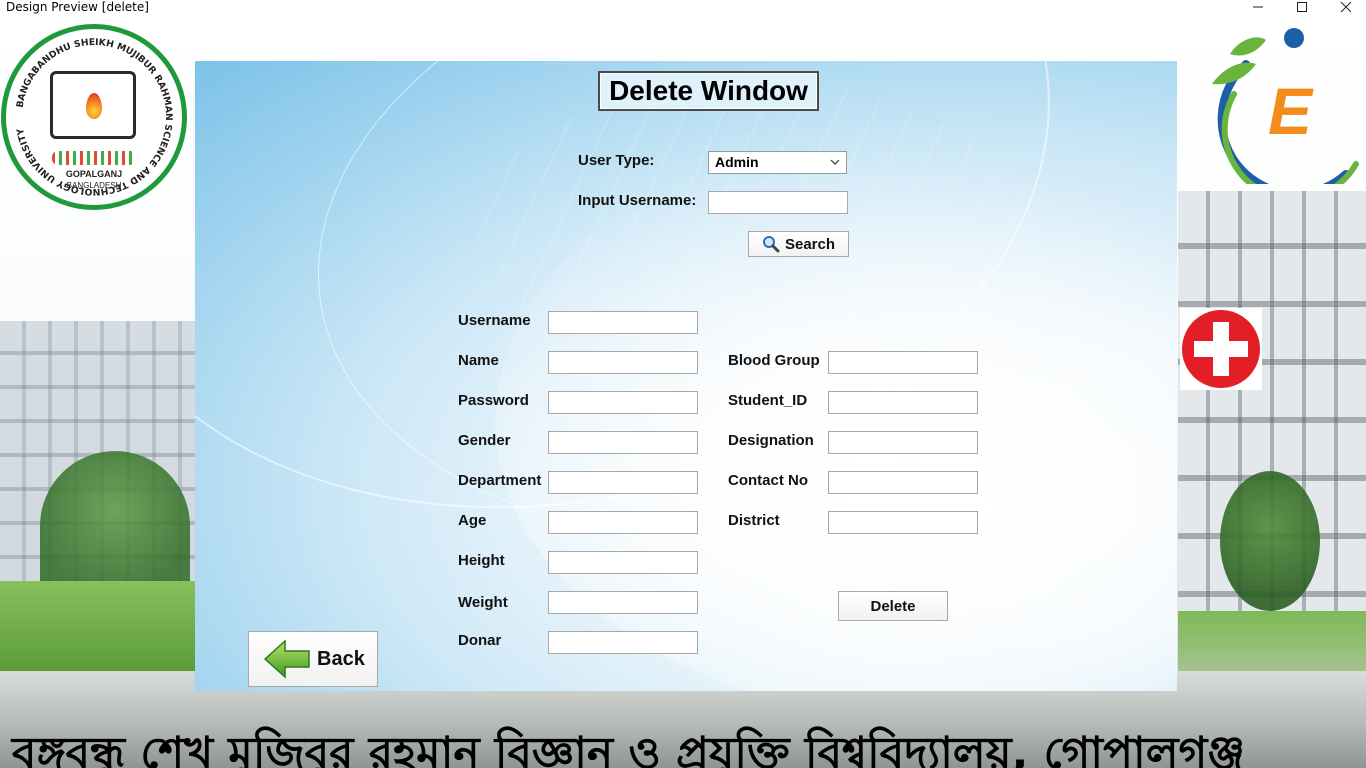  What do you see at coordinates (683, 10) in the screenshot?
I see `window-titlebar: Design Preview [delete]` at bounding box center [683, 10].